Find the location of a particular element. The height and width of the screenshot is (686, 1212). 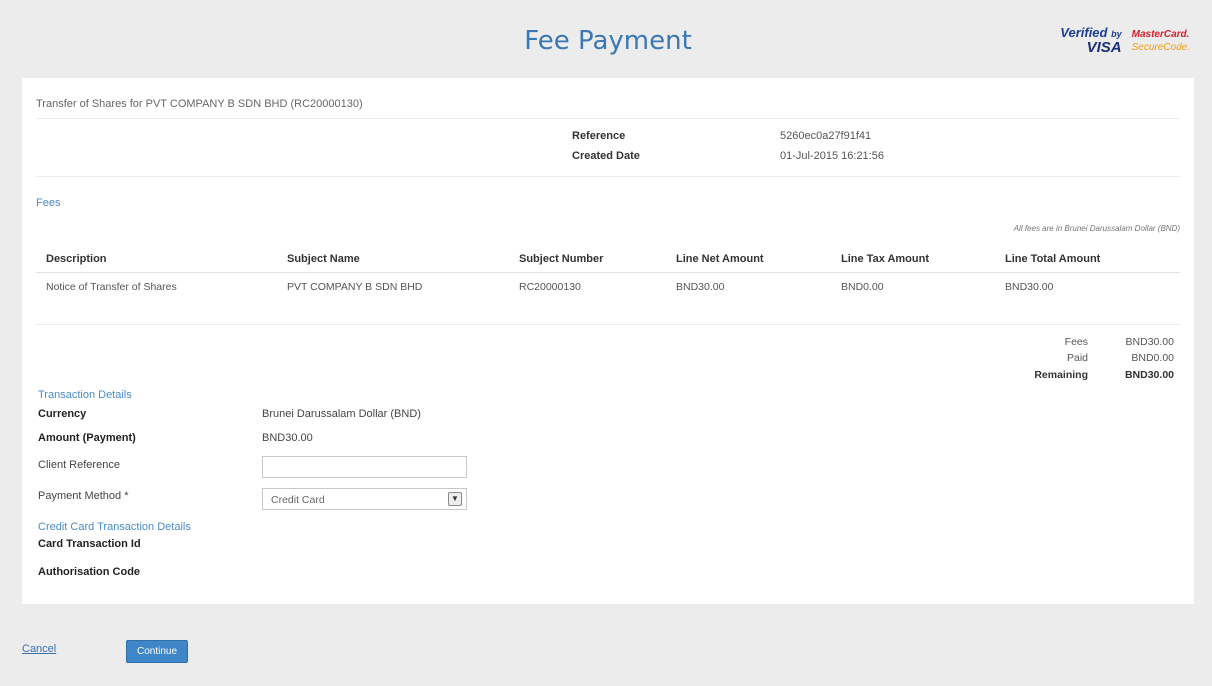

payment-method-label: Payment Method * is located at coordinates (83, 496).